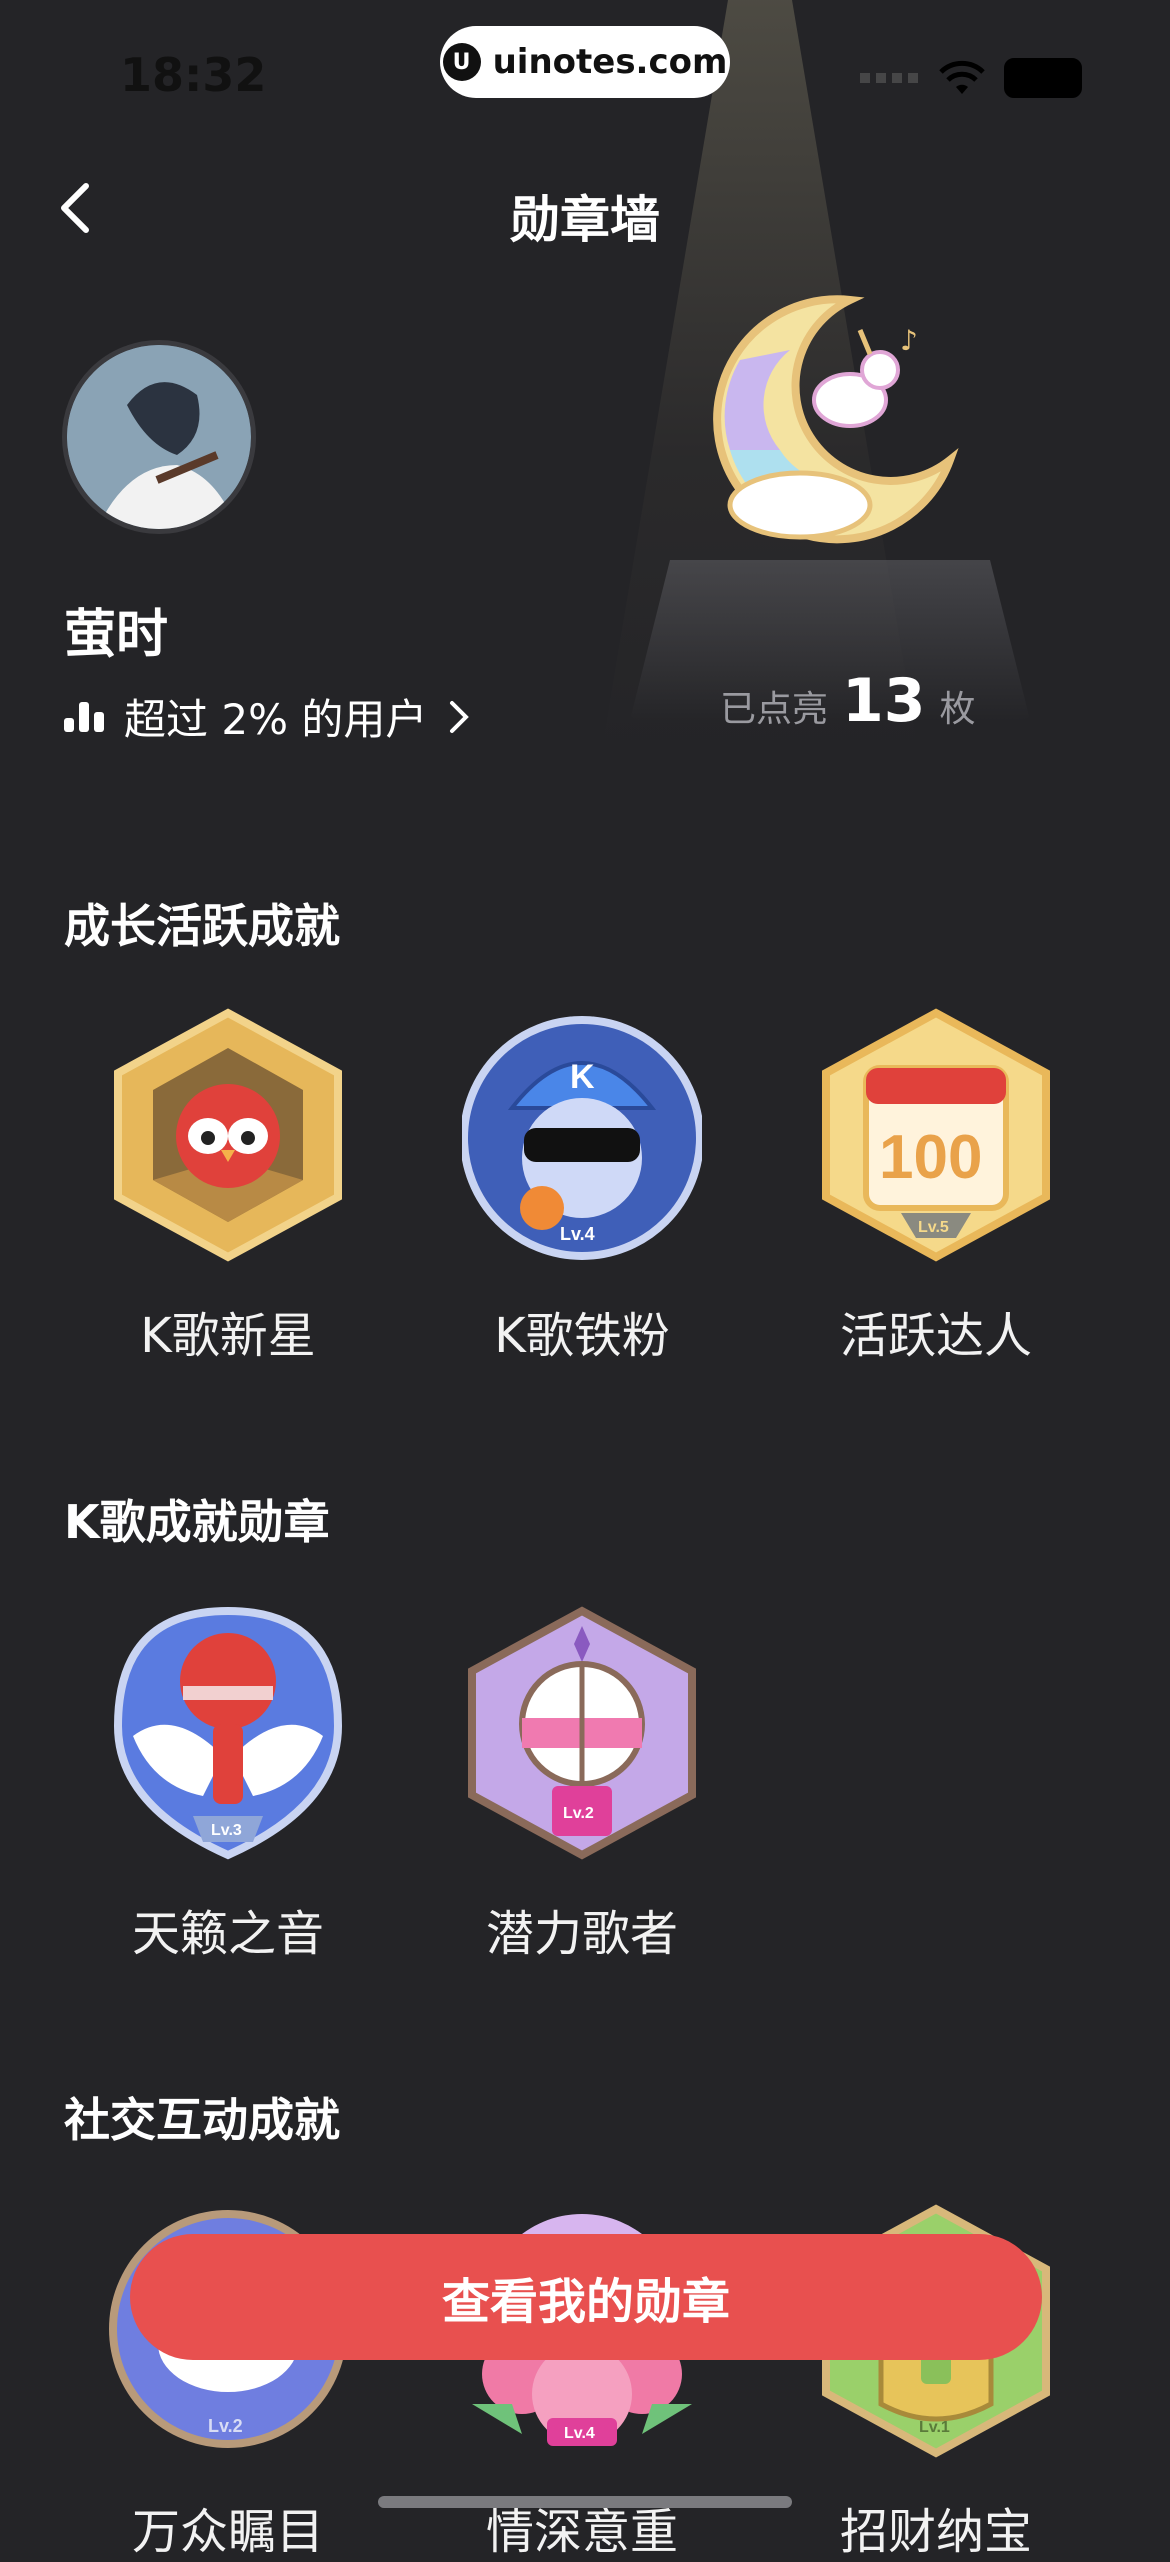 The height and width of the screenshot is (2562, 1170). I want to click on lit-count: 已点亮 13 枚, so click(848, 701).